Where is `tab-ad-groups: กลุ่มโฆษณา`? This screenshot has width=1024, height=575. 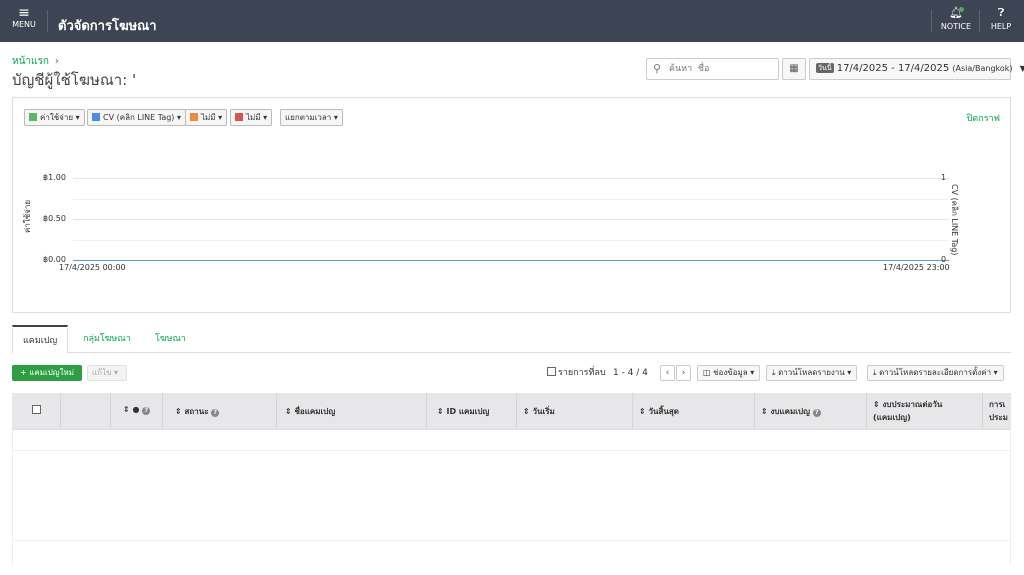
tab-ad-groups: กลุ่มโฆษณา is located at coordinates (107, 339).